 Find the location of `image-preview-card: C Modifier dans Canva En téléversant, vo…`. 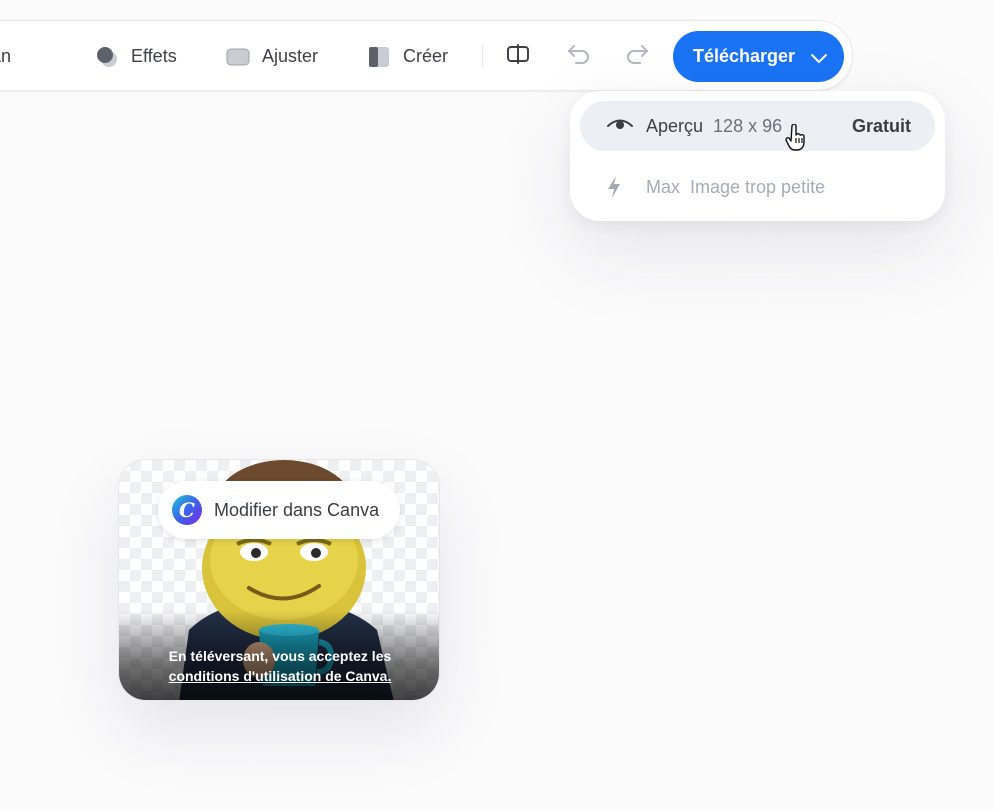

image-preview-card: C Modifier dans Canva En téléversant, vo… is located at coordinates (279, 580).